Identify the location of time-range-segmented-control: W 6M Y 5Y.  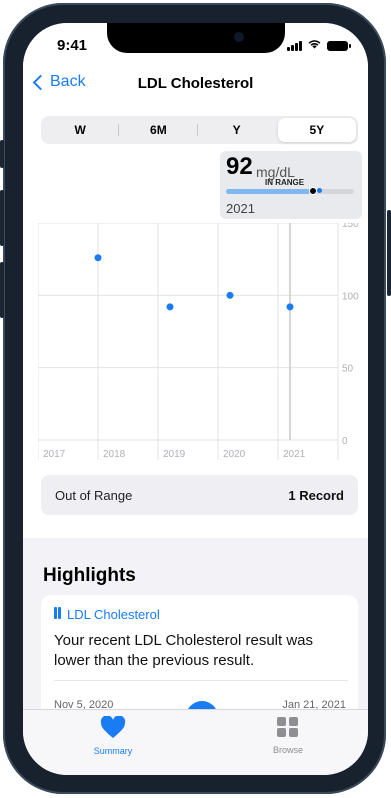
(199, 130).